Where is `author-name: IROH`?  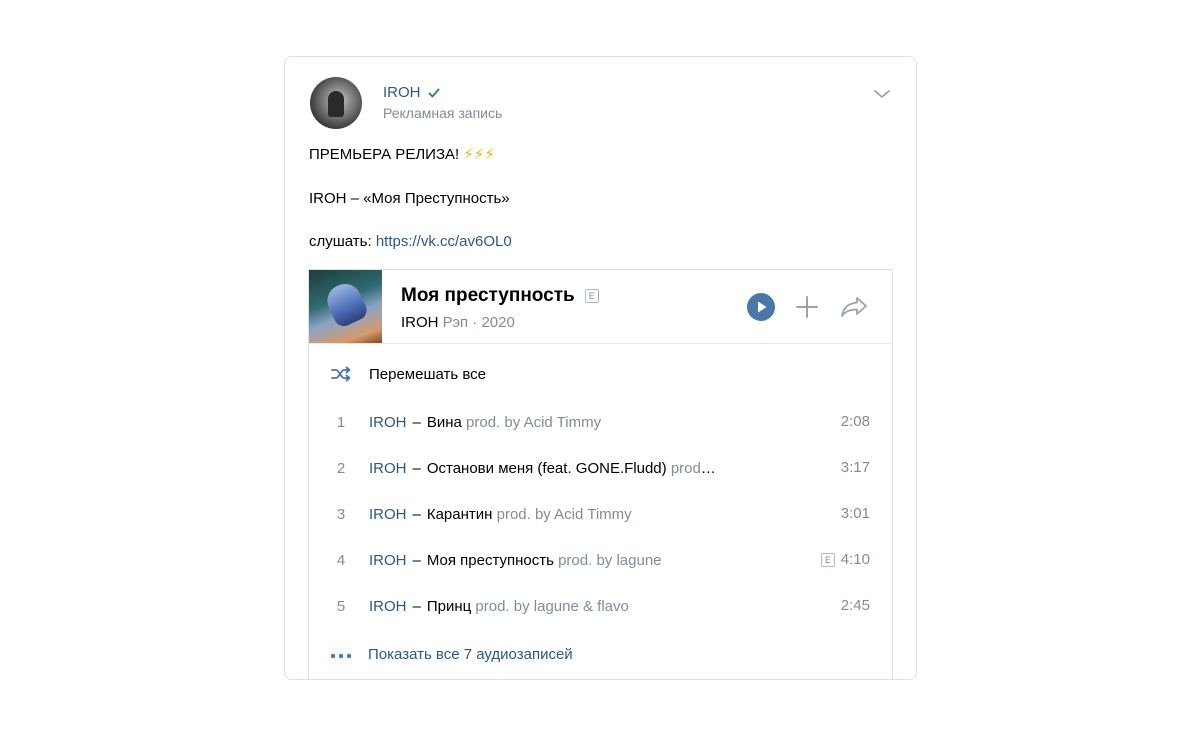 author-name: IROH is located at coordinates (402, 92).